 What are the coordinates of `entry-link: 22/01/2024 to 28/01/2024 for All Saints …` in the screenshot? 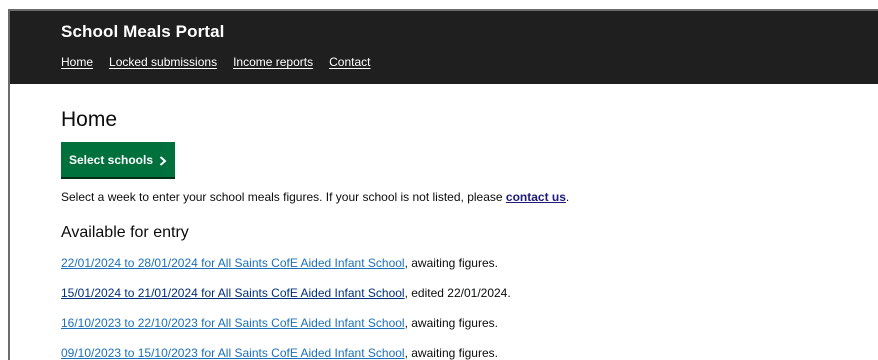 It's located at (233, 263).